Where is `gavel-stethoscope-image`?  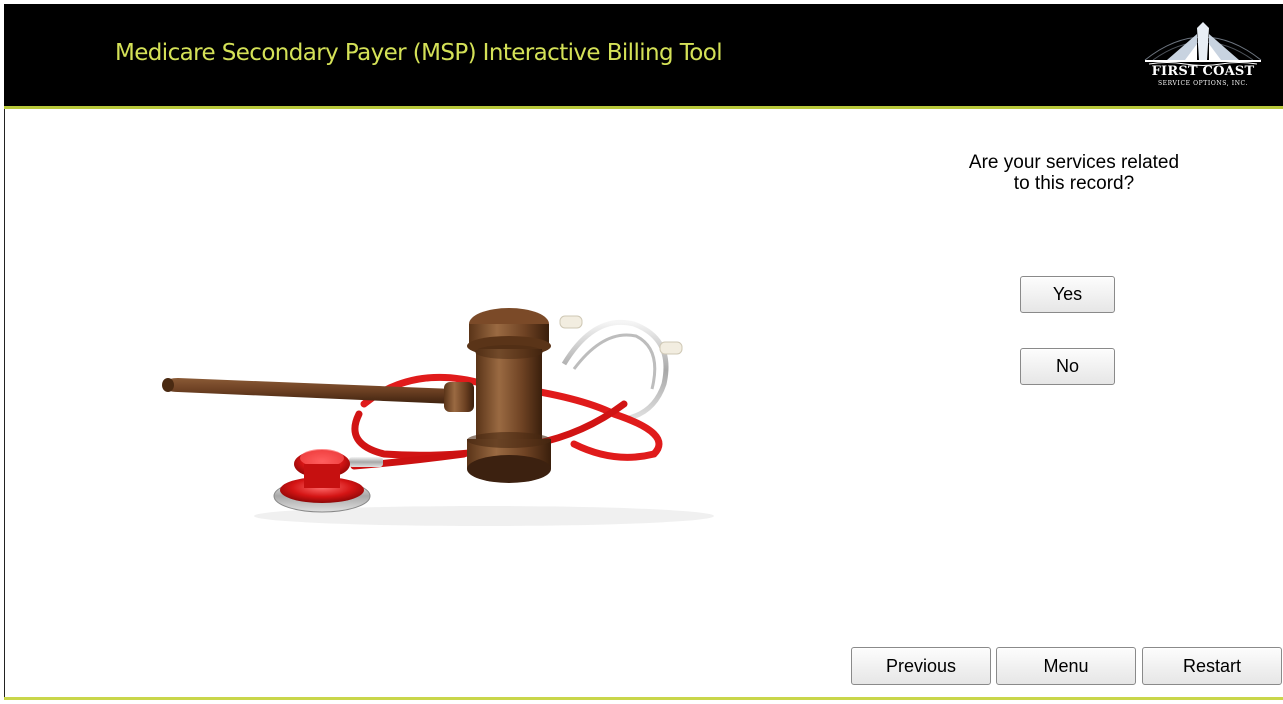
gavel-stethoscope-image is located at coordinates (438, 417).